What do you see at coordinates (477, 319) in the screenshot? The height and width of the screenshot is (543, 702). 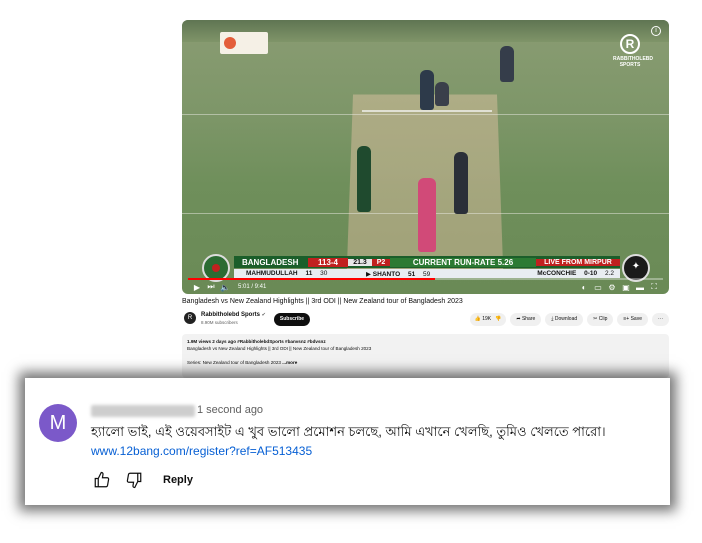 I see `thumbs-up-icon: 👍` at bounding box center [477, 319].